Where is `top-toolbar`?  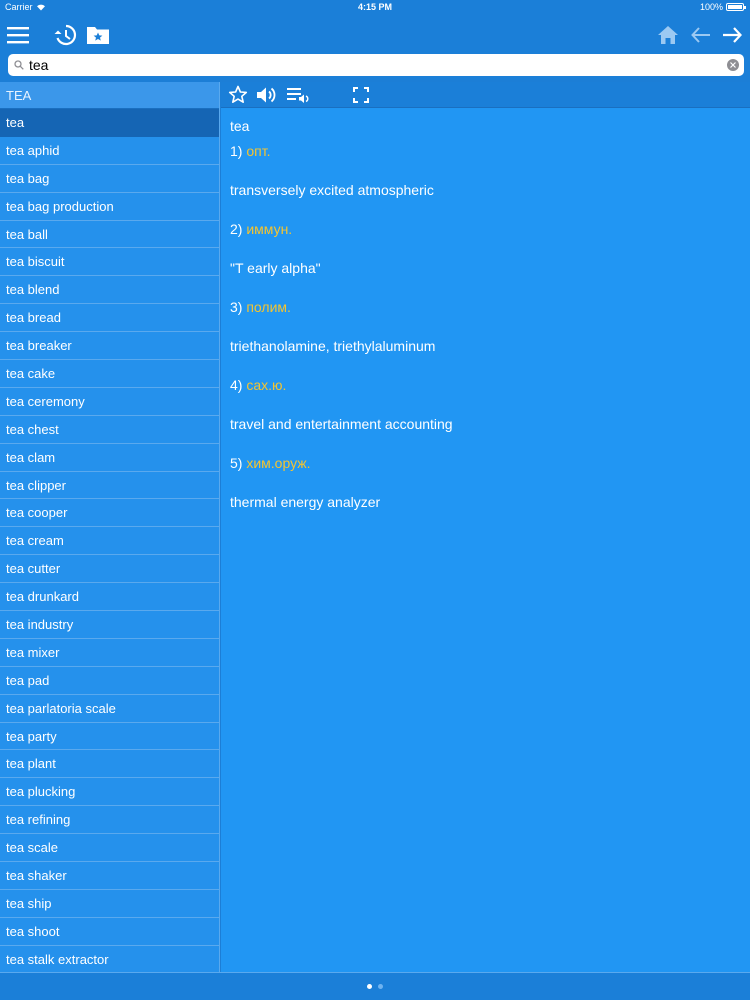
top-toolbar is located at coordinates (375, 35).